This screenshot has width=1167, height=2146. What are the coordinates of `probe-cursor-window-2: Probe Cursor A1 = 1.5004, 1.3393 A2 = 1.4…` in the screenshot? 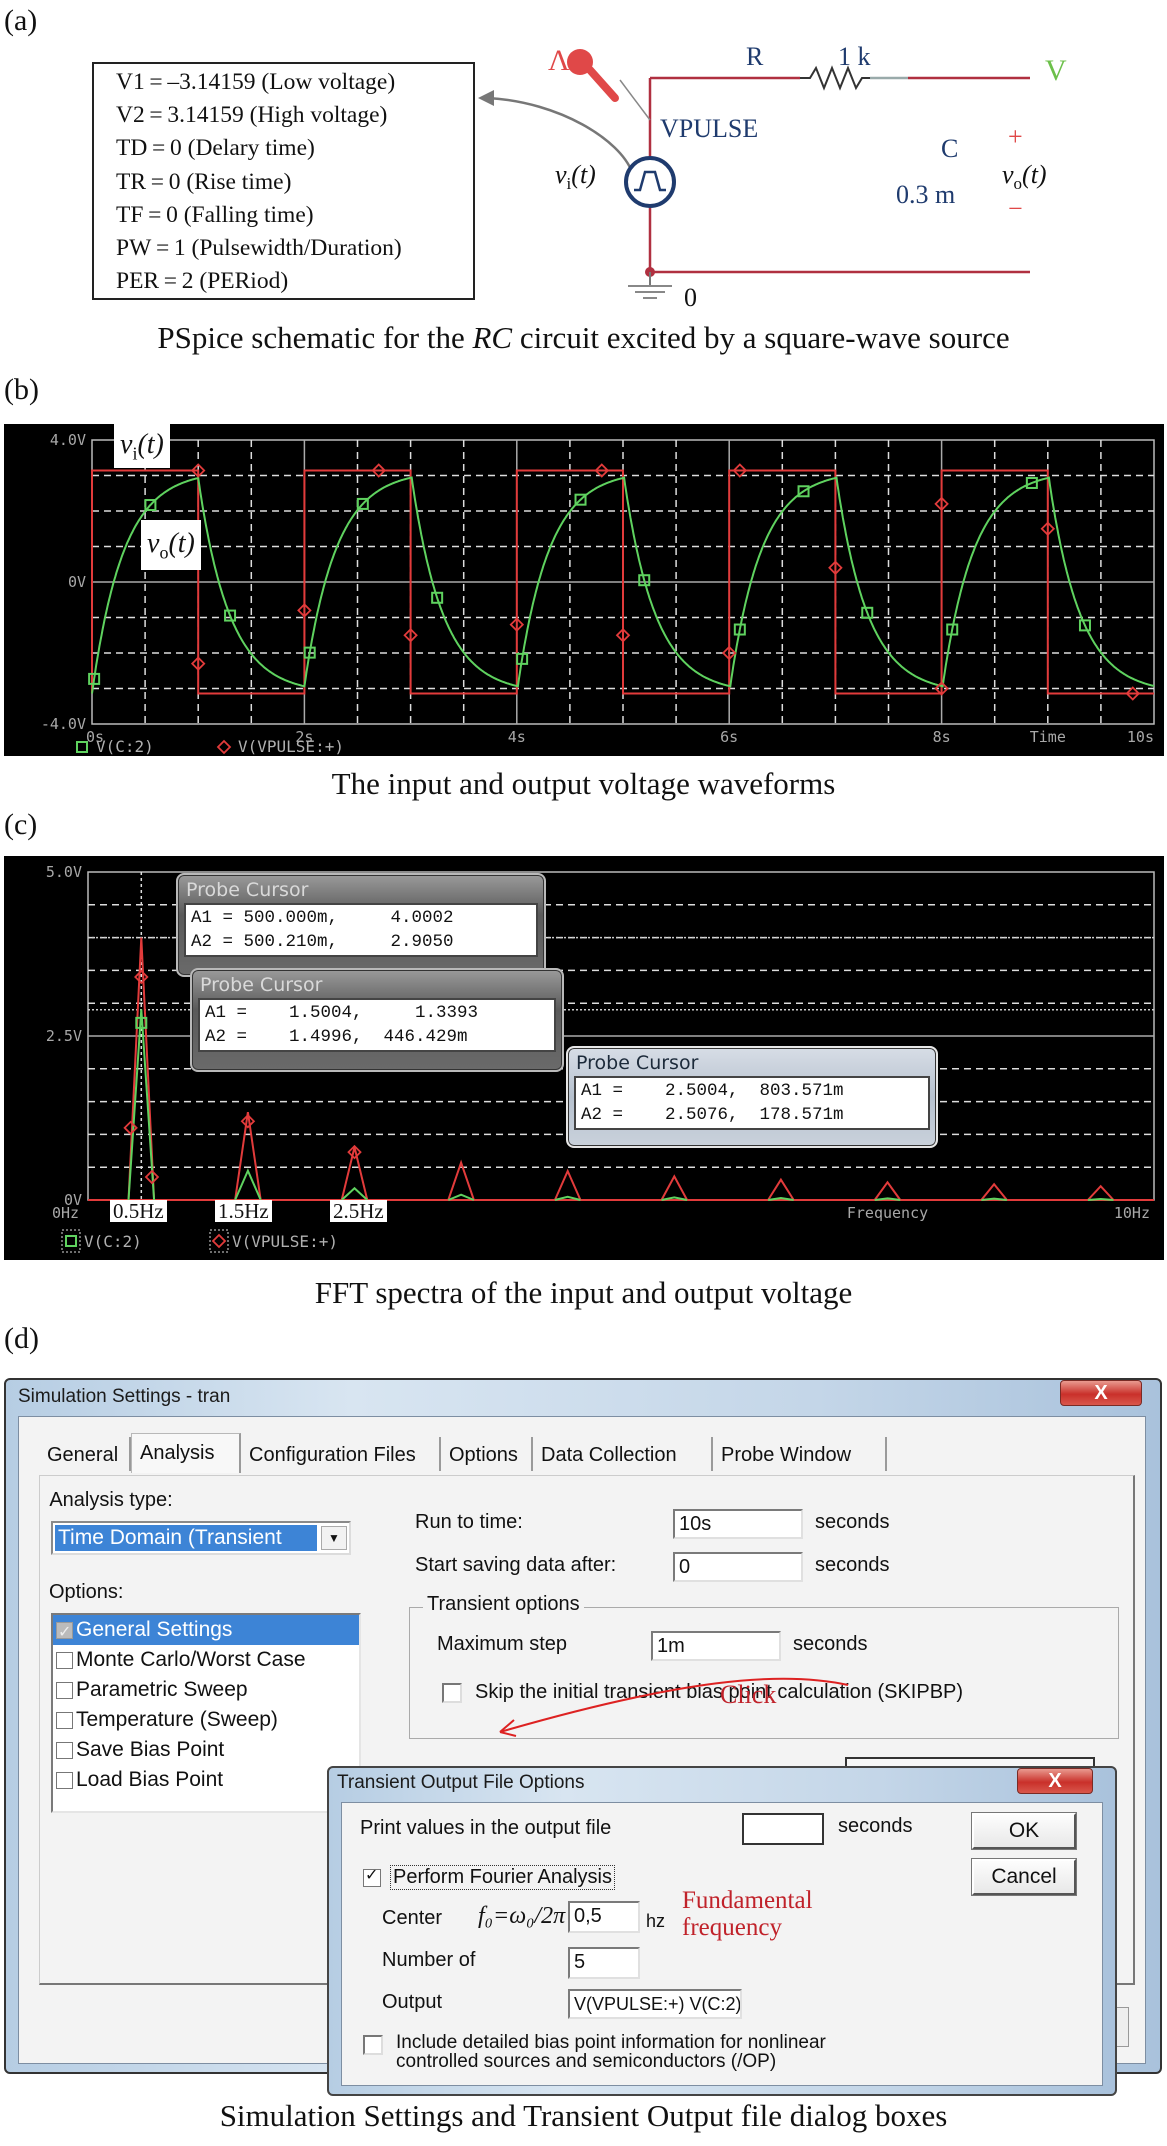 It's located at (377, 1020).